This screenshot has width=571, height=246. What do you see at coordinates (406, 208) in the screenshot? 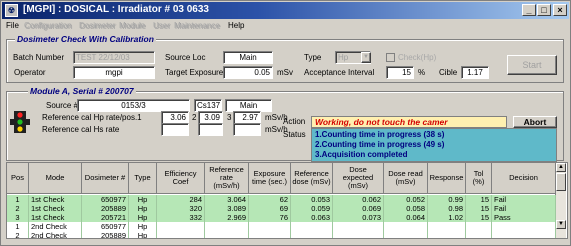
I see `cell-dose-read: 0.058` at bounding box center [406, 208].